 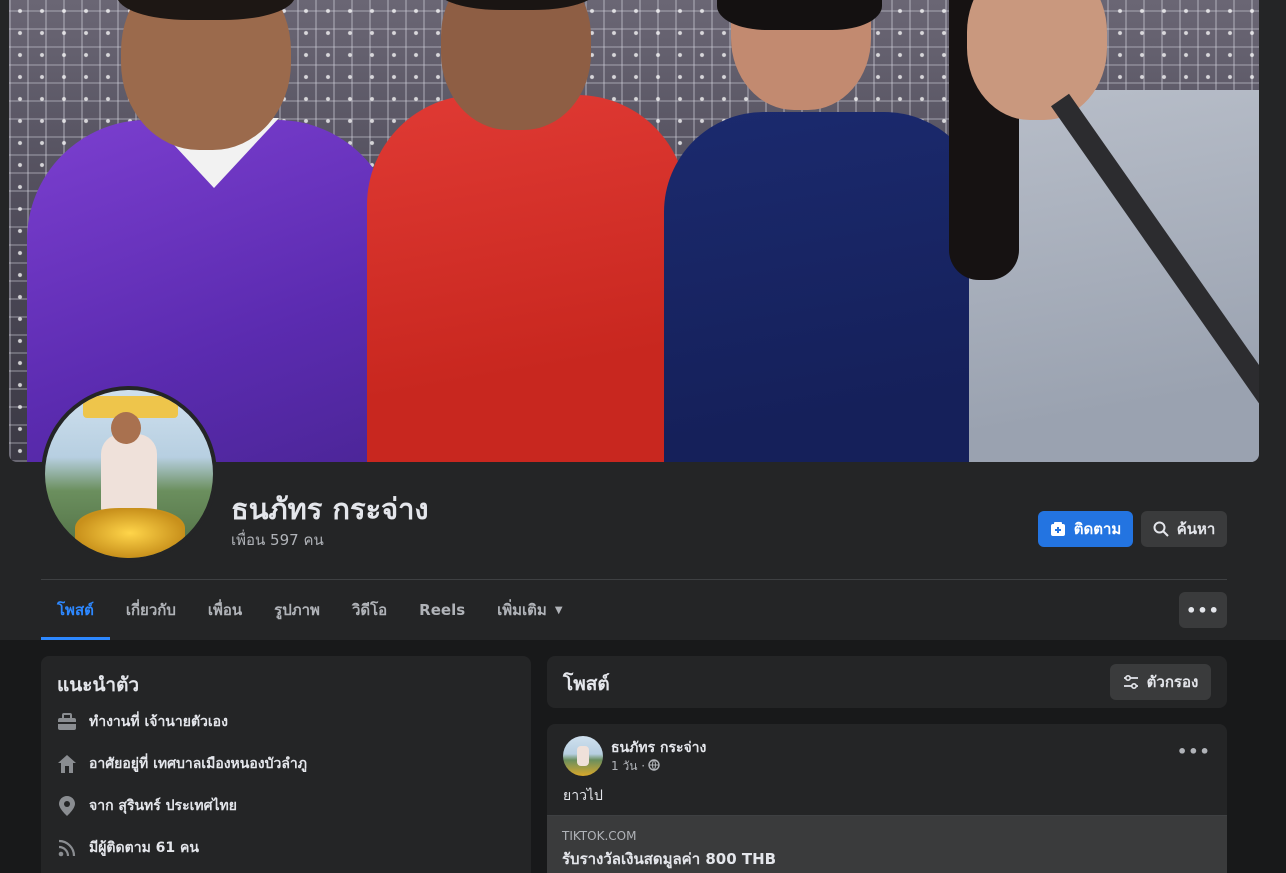 I want to click on globe-icon, so click(x=654, y=766).